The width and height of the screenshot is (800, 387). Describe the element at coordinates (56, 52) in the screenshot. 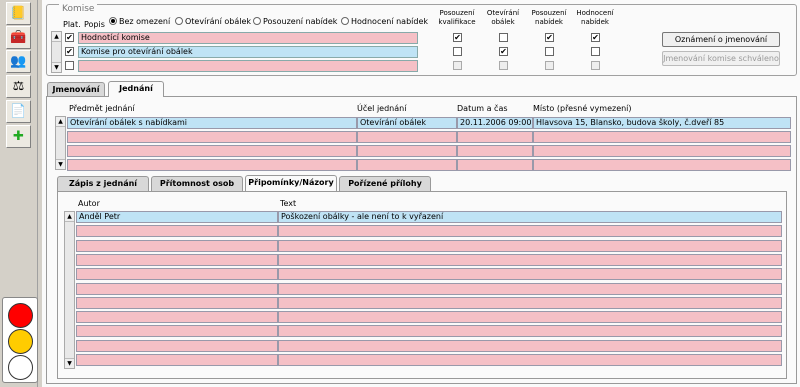

I see `komise-scrollbar: ▲ ▼` at that location.